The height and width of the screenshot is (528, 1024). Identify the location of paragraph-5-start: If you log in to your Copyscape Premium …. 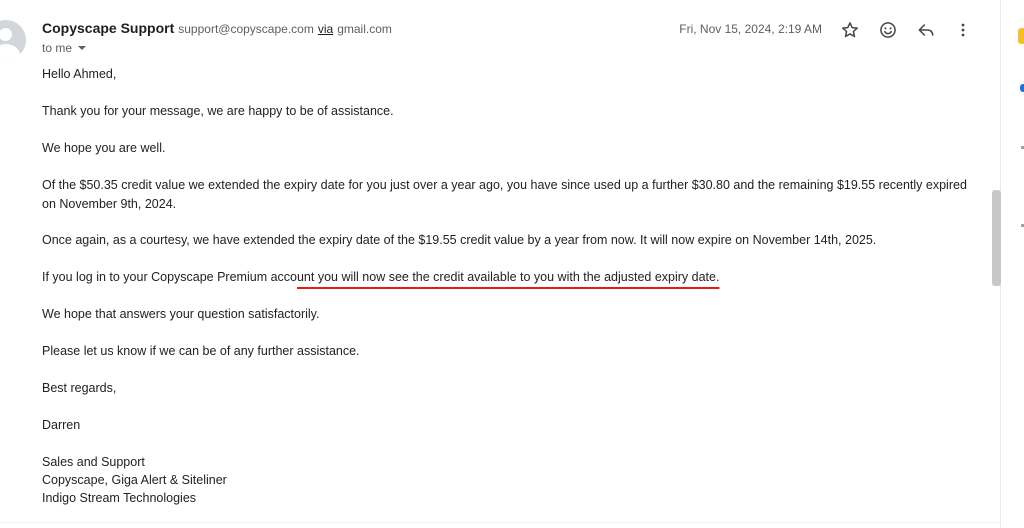
(169, 277).